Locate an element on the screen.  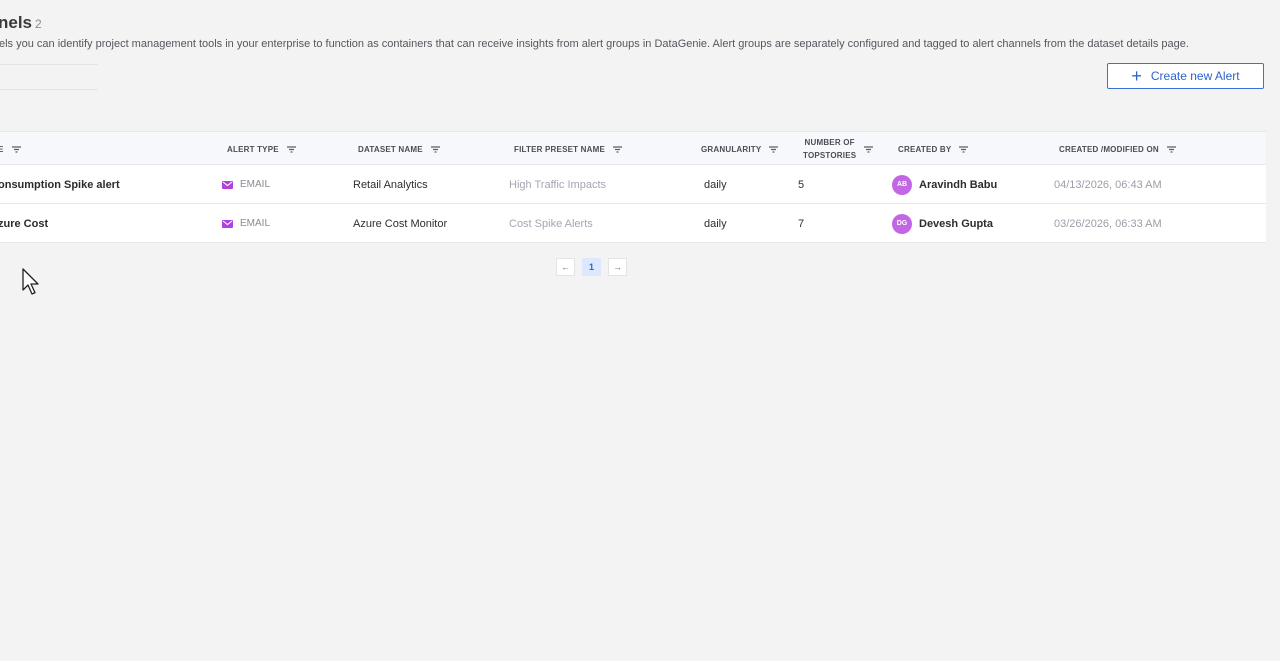
avatar: DG is located at coordinates (902, 223).